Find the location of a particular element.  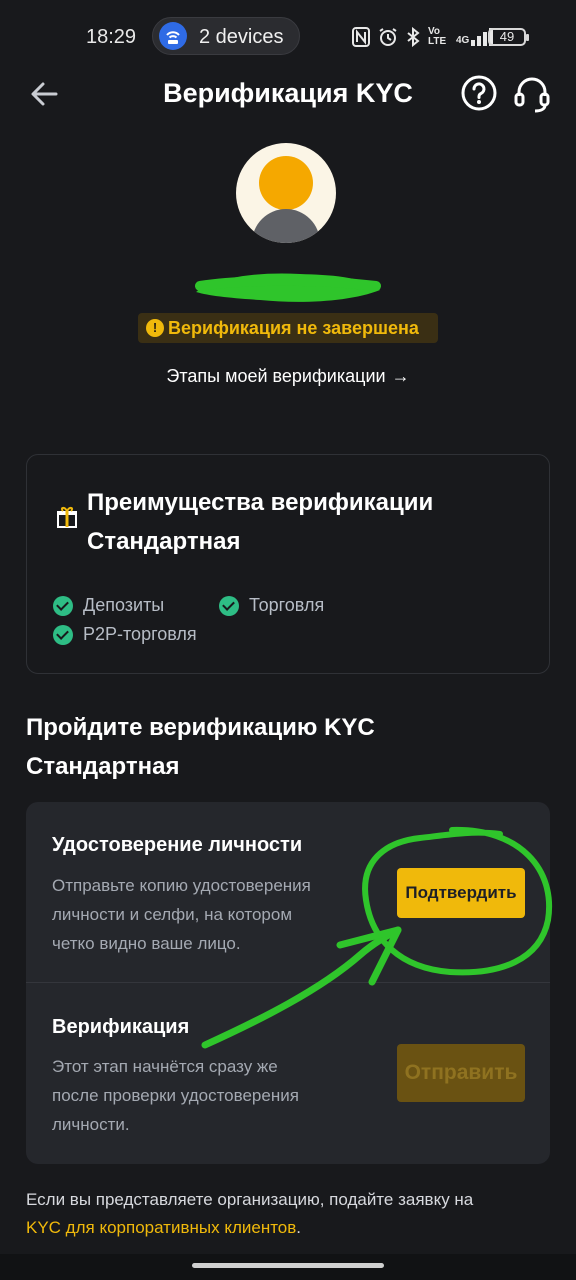

verification-steps-link: Этапы моей верификации → is located at coordinates (288, 376).